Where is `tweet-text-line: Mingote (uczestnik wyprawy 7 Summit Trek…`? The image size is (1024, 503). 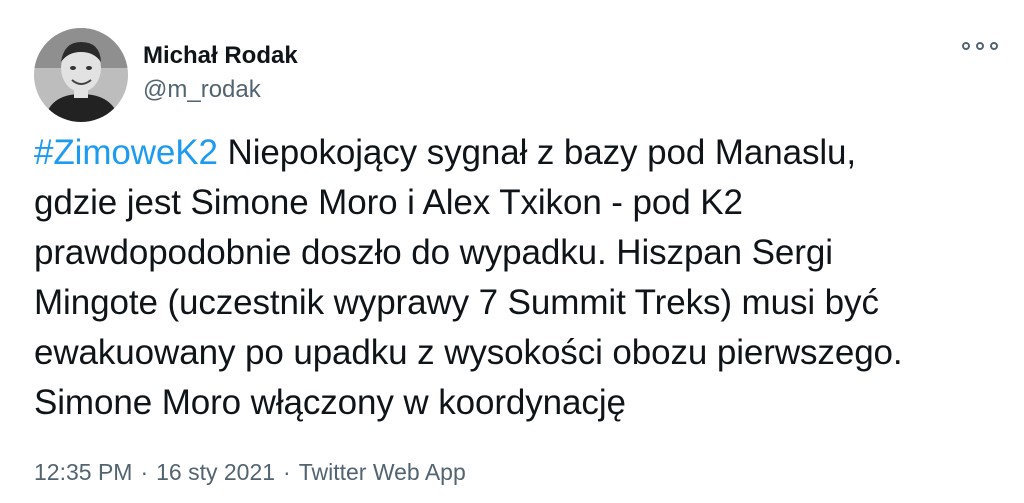
tweet-text-line: Mingote (uczestnik wyprawy 7 Summit Trek… is located at coordinates (456, 302).